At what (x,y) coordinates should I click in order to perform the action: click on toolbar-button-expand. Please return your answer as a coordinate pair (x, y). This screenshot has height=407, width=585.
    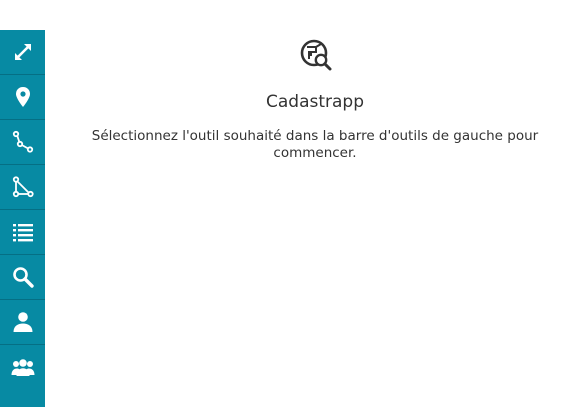
    Looking at the image, I should click on (22, 52).